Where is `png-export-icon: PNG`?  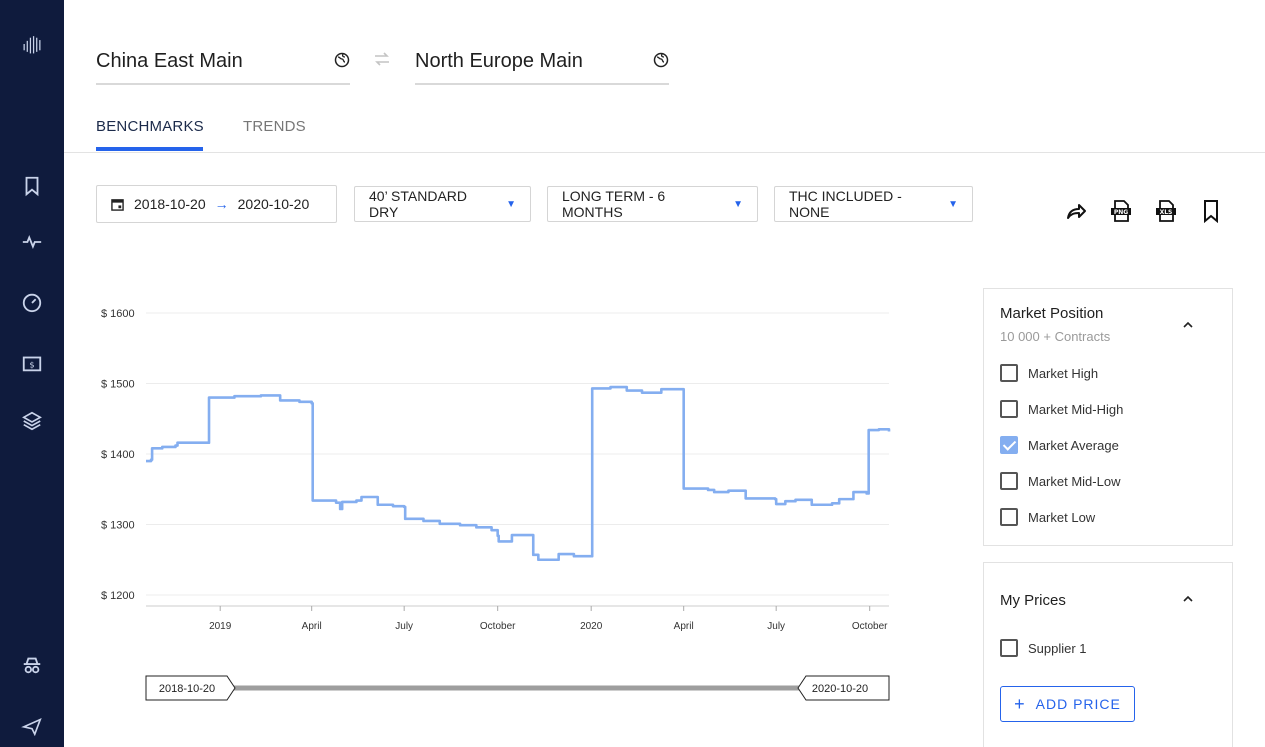 png-export-icon: PNG is located at coordinates (1121, 211).